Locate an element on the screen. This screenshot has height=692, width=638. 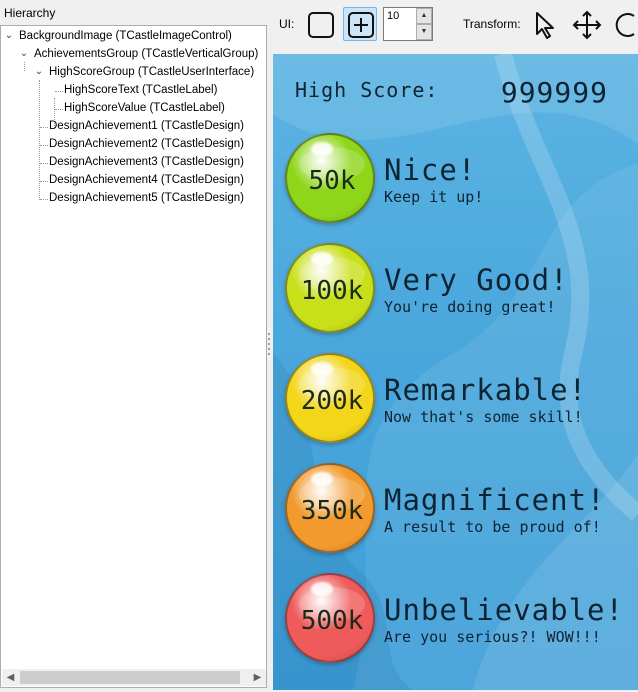
square-plus-icon is located at coordinates (361, 25).